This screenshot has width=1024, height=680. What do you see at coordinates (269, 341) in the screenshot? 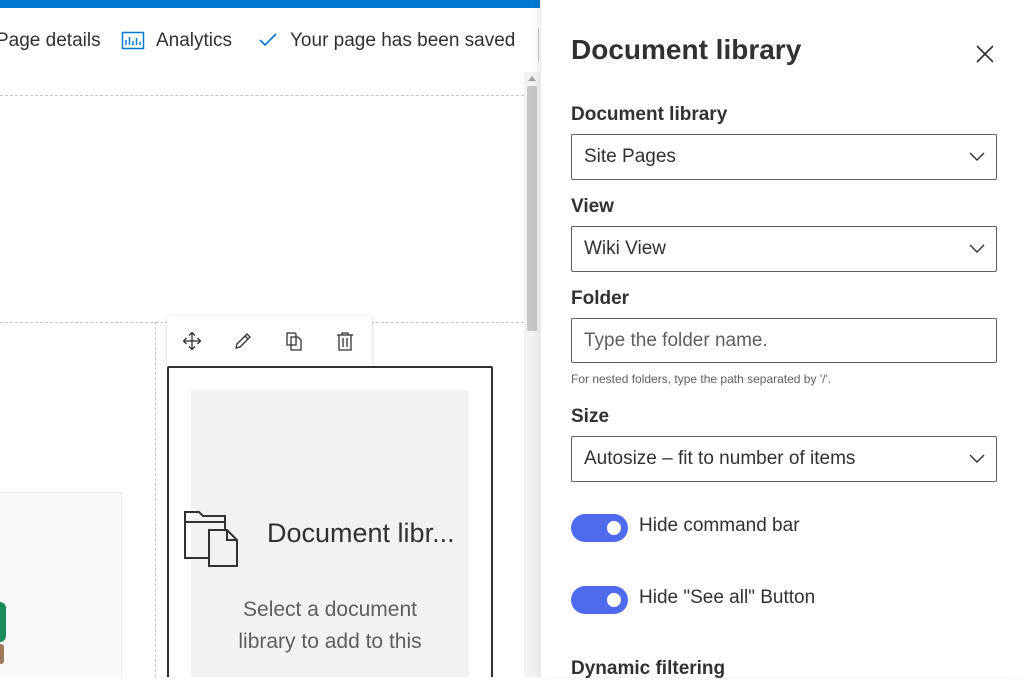
I see `webpart-toolbar` at bounding box center [269, 341].